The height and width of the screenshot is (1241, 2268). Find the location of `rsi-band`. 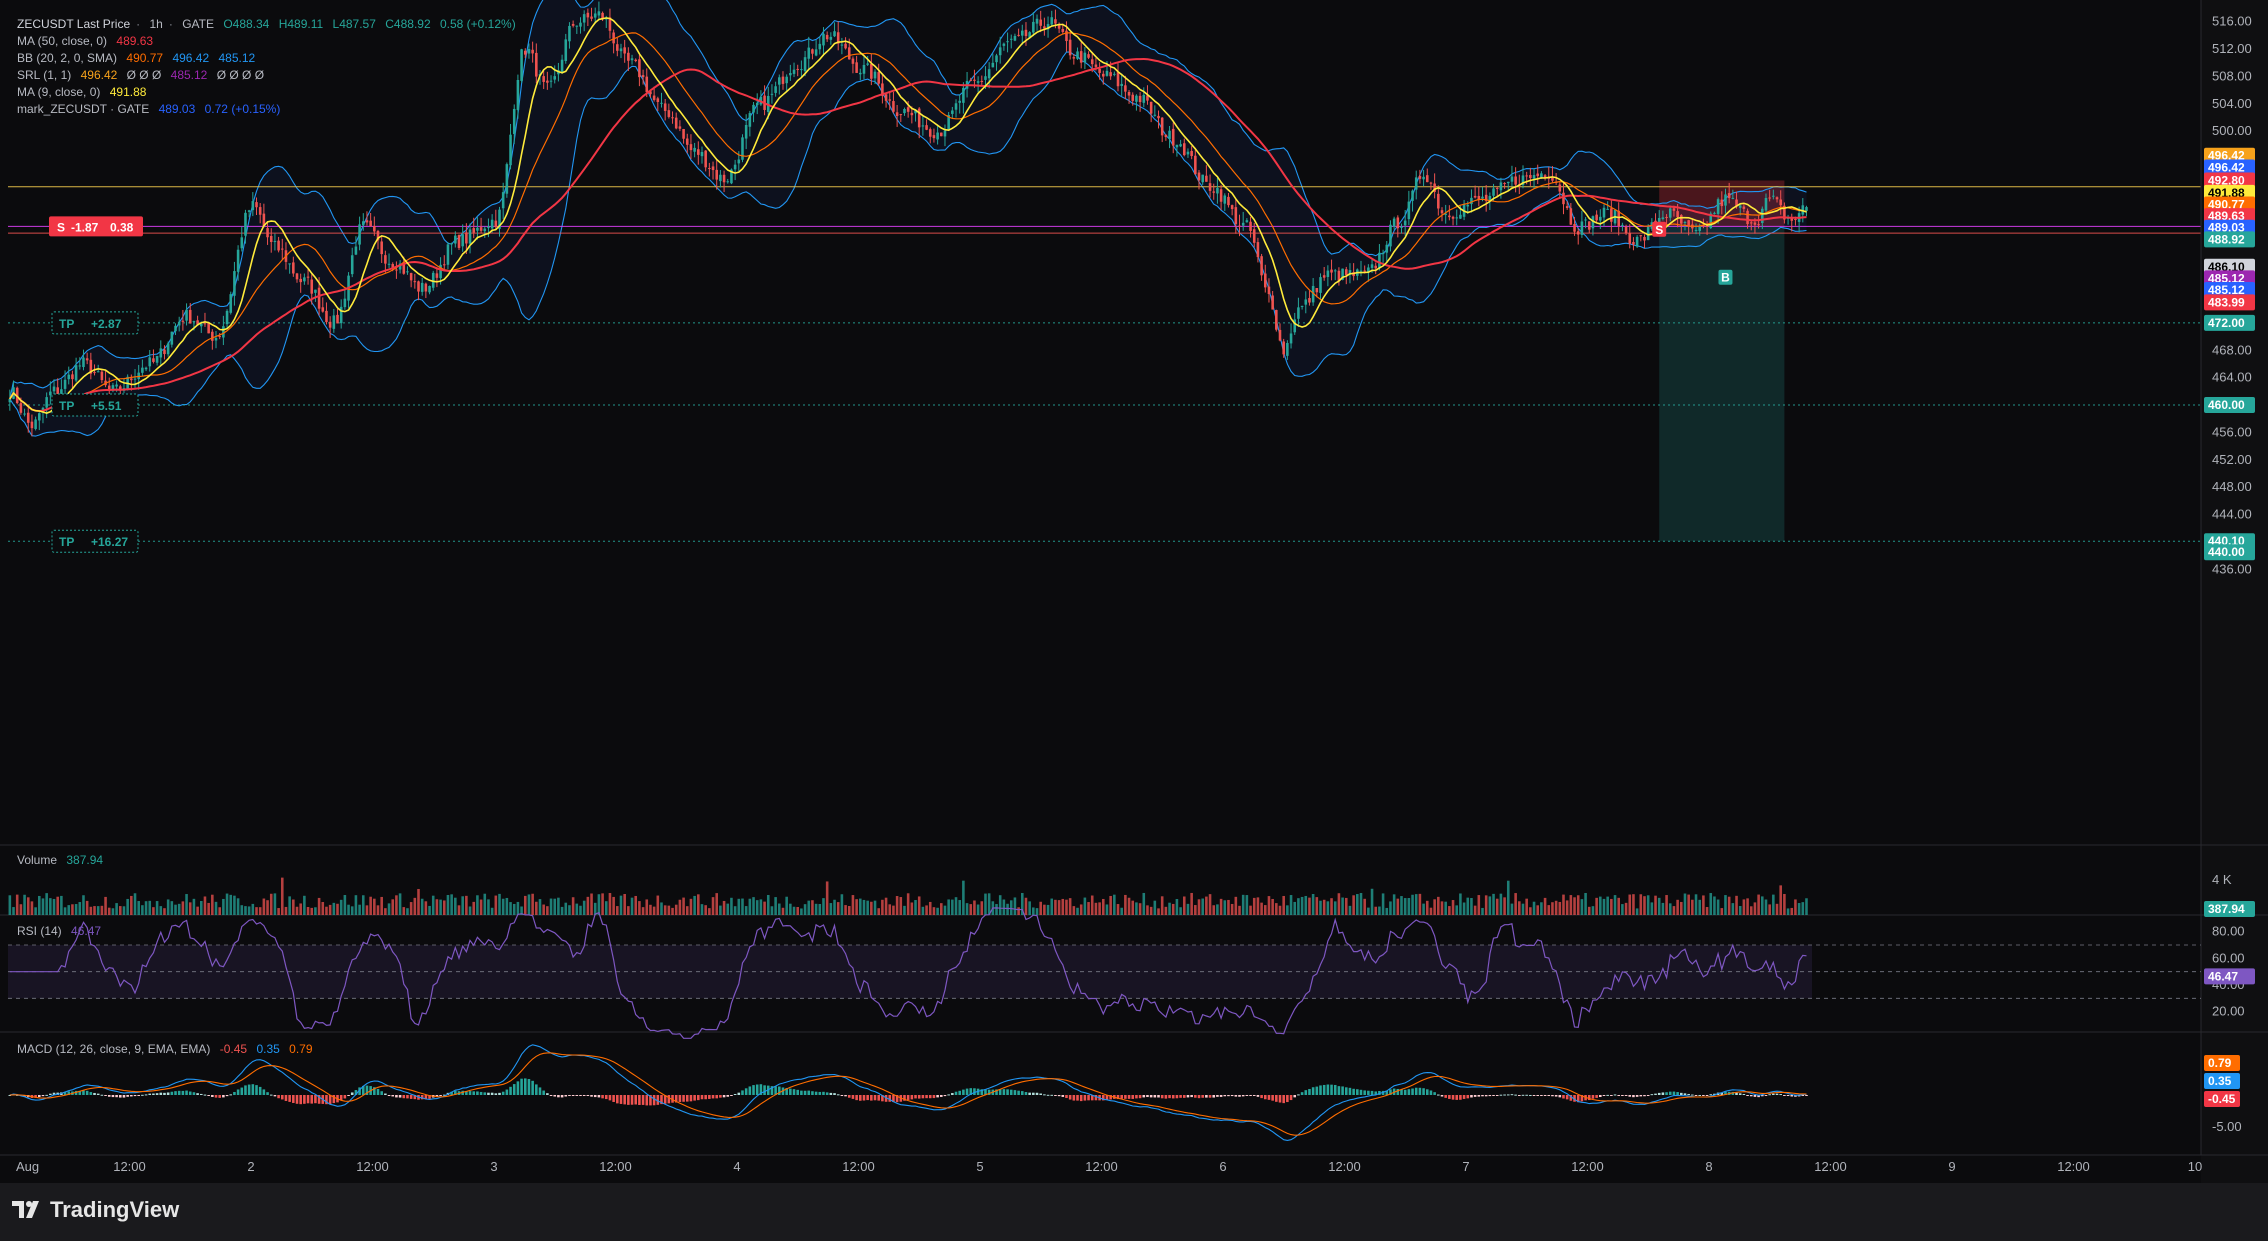

rsi-band is located at coordinates (910, 972).